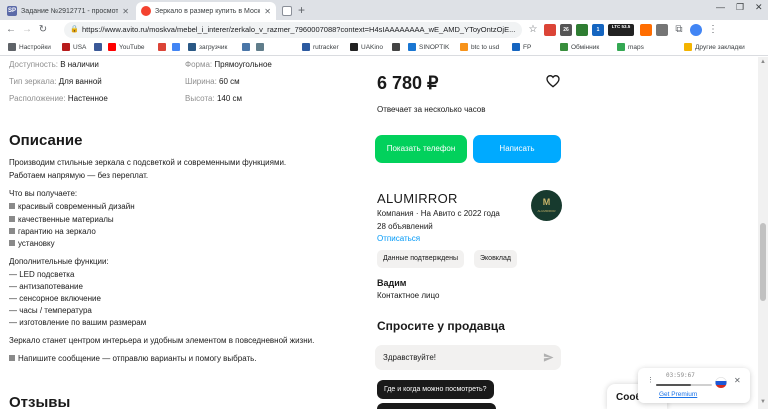  Describe the element at coordinates (737, 380) in the screenshot. I see `close-icon: ✕` at that location.